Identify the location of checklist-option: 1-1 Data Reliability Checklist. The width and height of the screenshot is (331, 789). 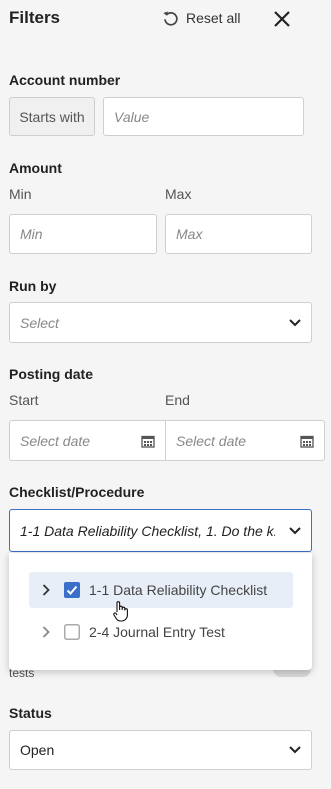
(161, 590).